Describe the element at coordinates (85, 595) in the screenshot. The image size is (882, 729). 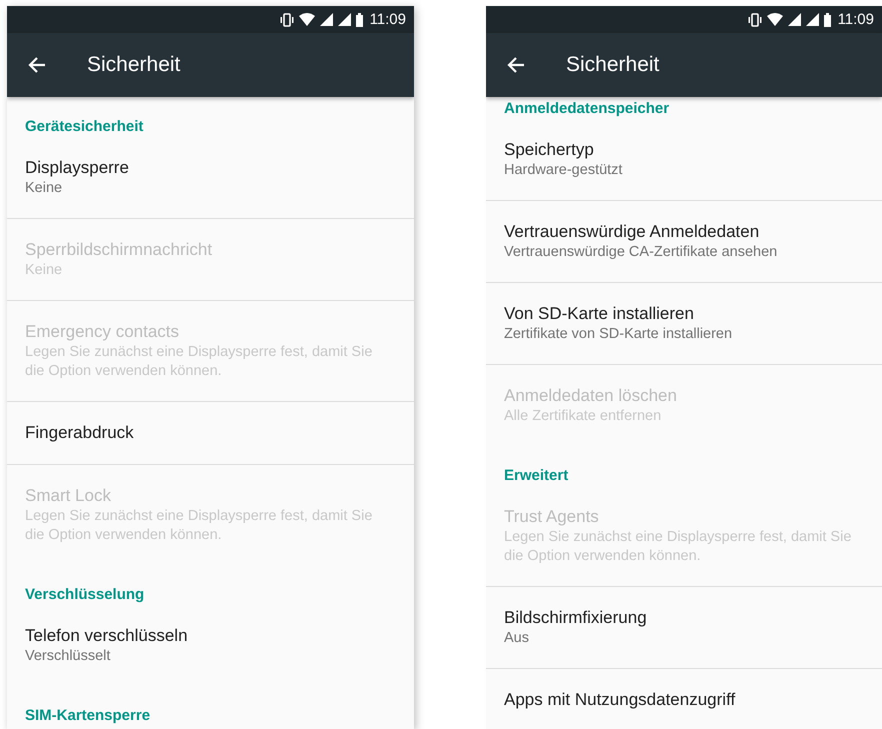
I see `section-header: Verschlüsselung` at that location.